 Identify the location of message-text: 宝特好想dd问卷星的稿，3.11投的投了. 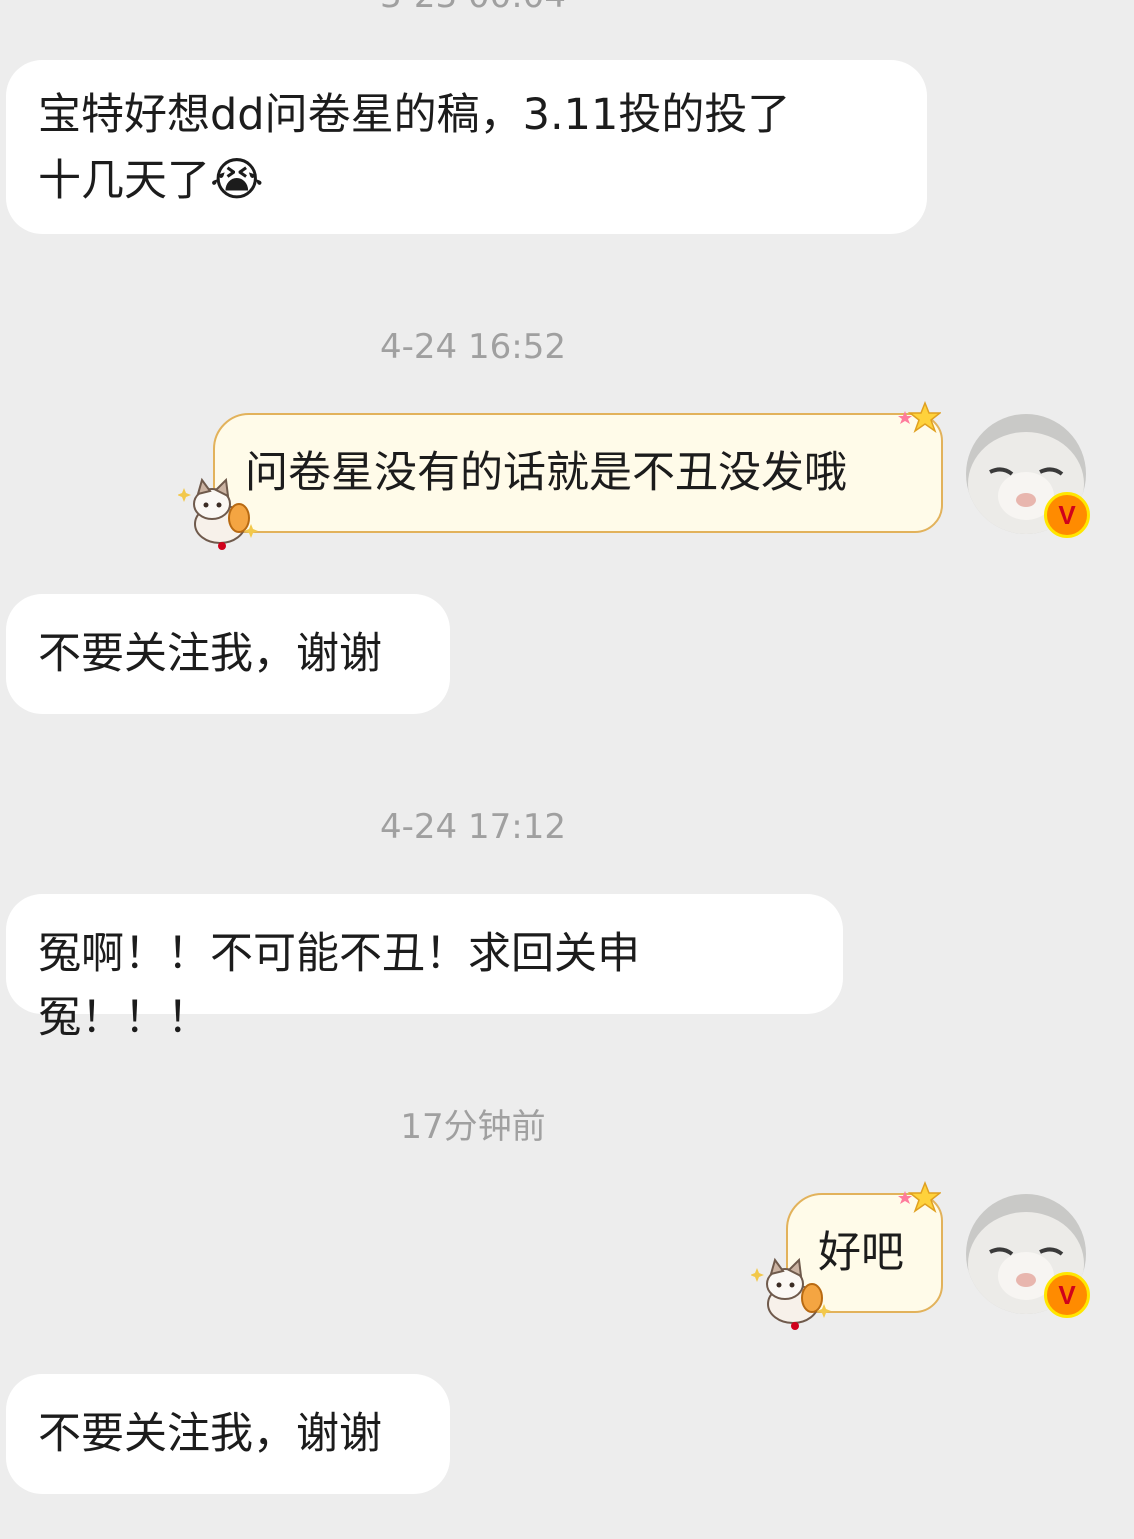
(414, 115).